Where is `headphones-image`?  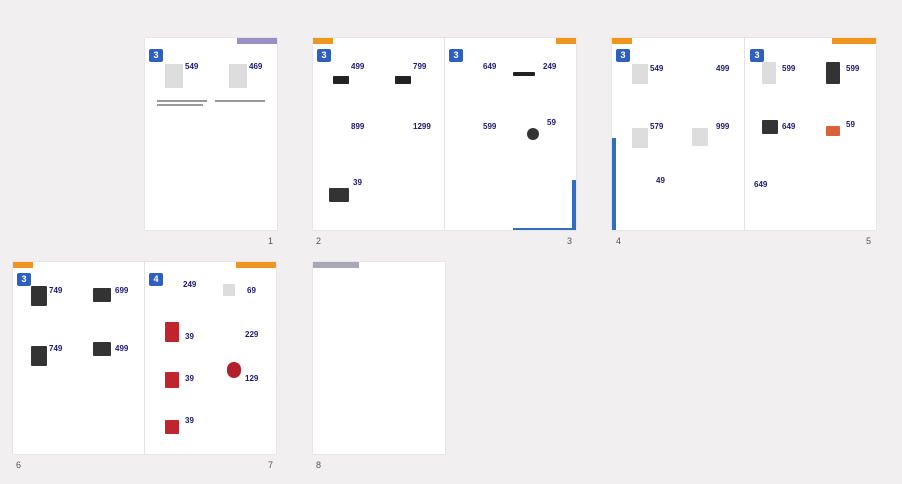
headphones-image is located at coordinates (533, 134).